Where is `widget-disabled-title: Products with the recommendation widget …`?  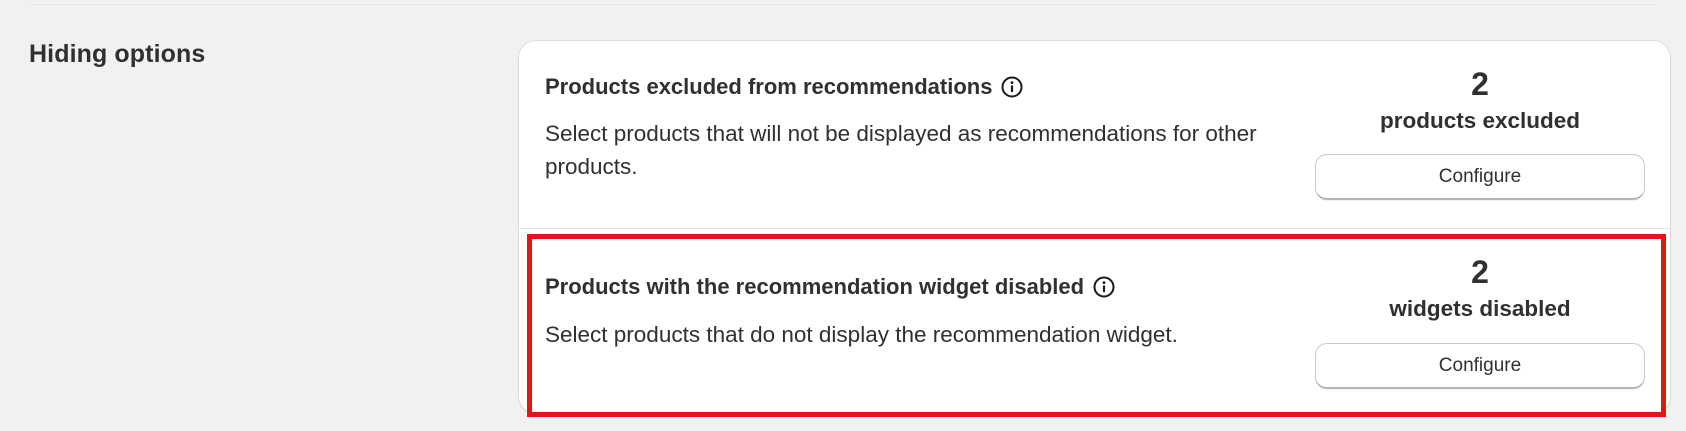
widget-disabled-title: Products with the recommendation widget … is located at coordinates (815, 286).